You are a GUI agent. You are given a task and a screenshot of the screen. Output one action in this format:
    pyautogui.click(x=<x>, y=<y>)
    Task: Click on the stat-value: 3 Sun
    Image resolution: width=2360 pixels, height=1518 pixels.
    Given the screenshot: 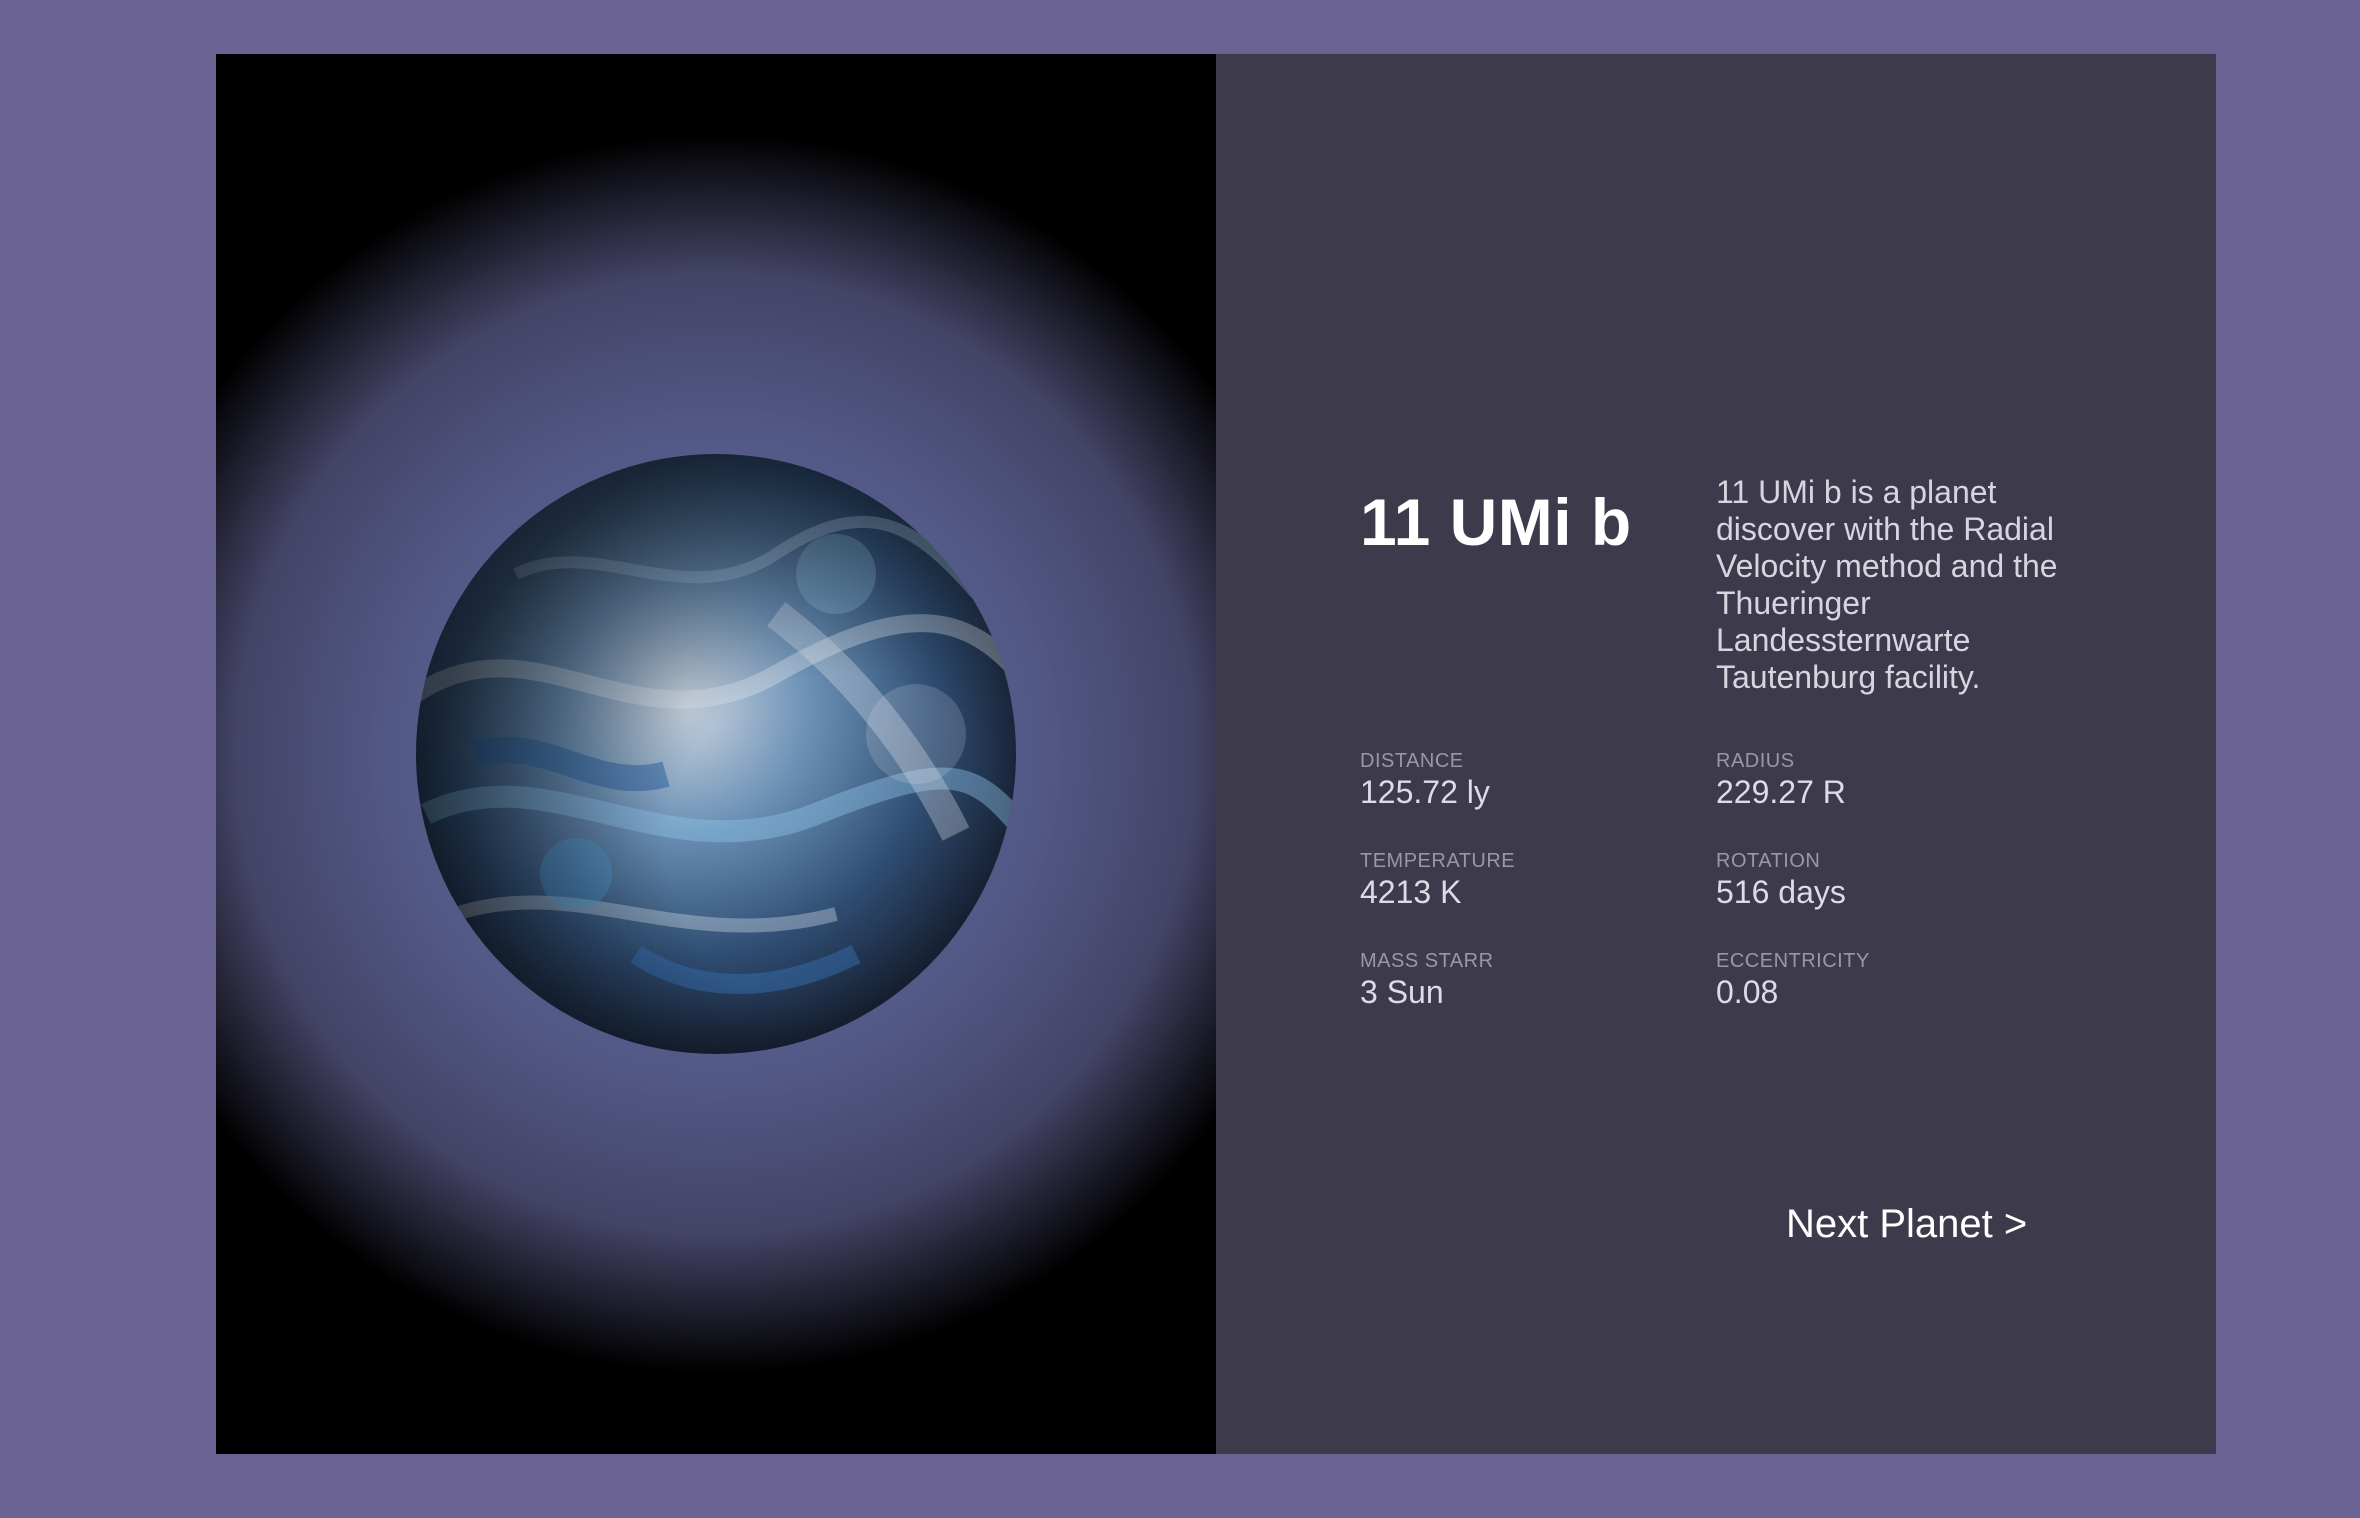 What is the action you would take?
    pyautogui.click(x=1402, y=992)
    